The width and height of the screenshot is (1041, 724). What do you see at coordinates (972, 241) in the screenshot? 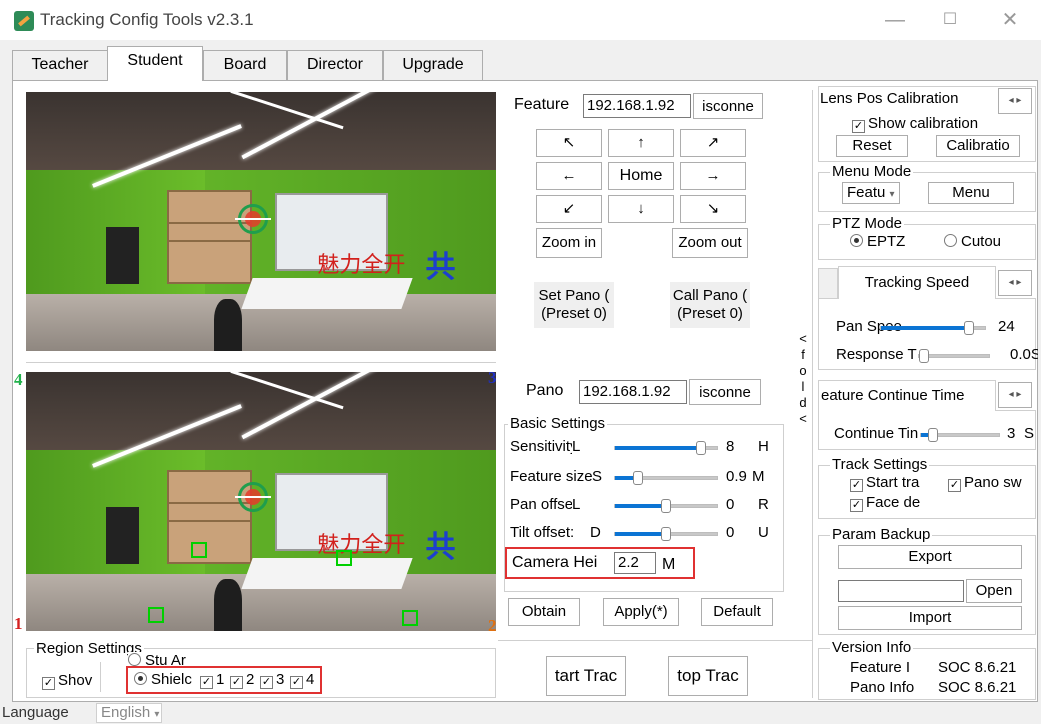
I see `cutout-radio: Cutou` at bounding box center [972, 241].